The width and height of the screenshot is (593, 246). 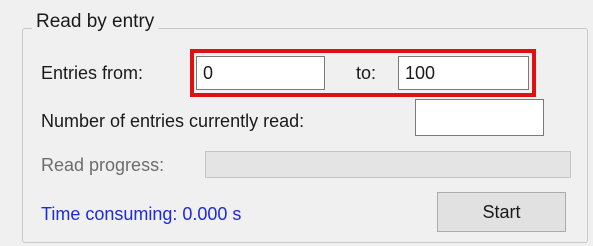 What do you see at coordinates (479, 117) in the screenshot?
I see `entries-read-count-field` at bounding box center [479, 117].